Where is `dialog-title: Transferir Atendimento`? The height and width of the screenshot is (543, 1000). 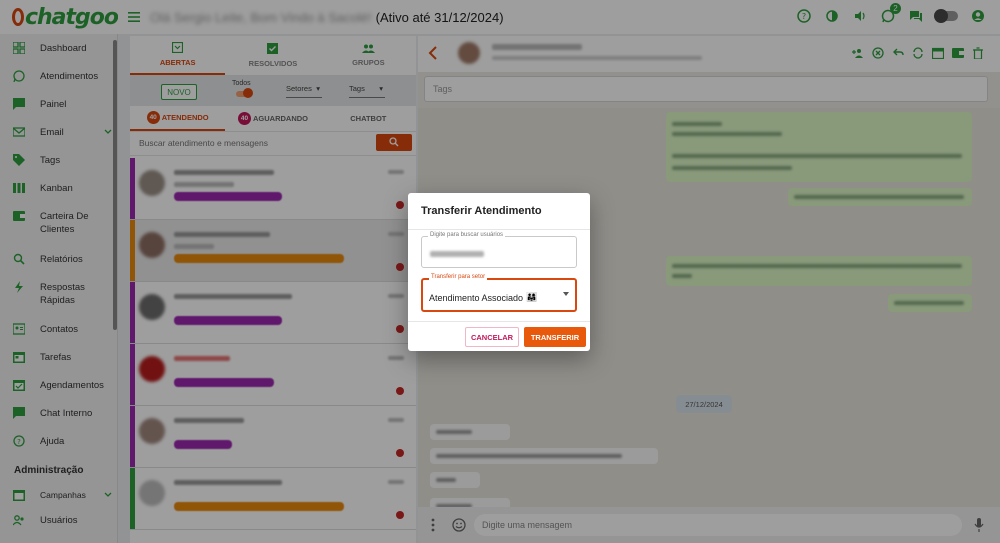
dialog-title: Transferir Atendimento is located at coordinates (481, 211).